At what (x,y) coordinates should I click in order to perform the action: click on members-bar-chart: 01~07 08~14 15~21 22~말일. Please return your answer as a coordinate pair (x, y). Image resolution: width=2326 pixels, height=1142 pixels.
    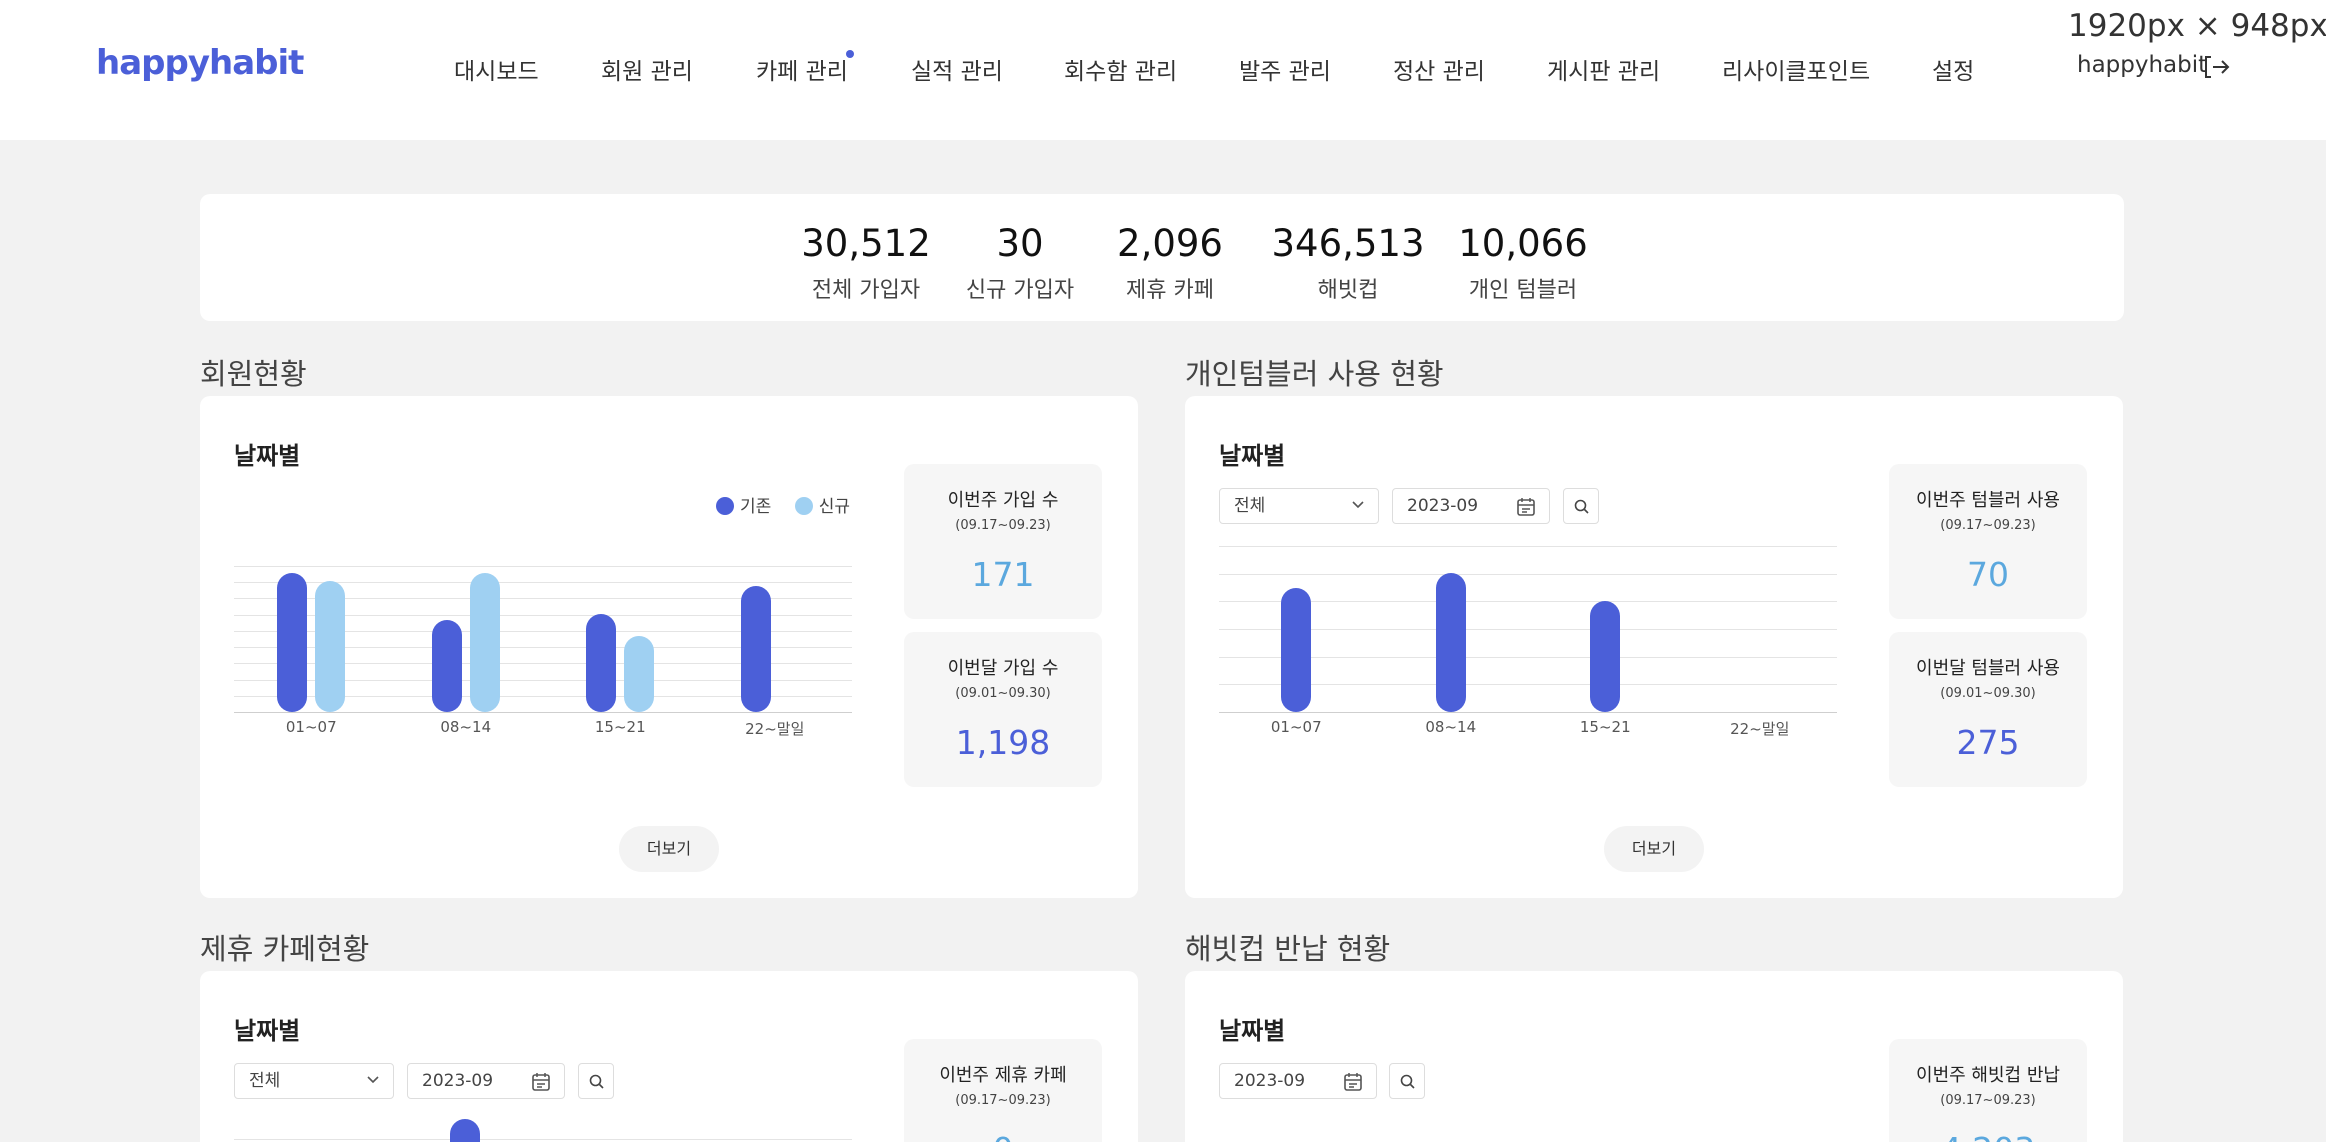
    Looking at the image, I should click on (543, 647).